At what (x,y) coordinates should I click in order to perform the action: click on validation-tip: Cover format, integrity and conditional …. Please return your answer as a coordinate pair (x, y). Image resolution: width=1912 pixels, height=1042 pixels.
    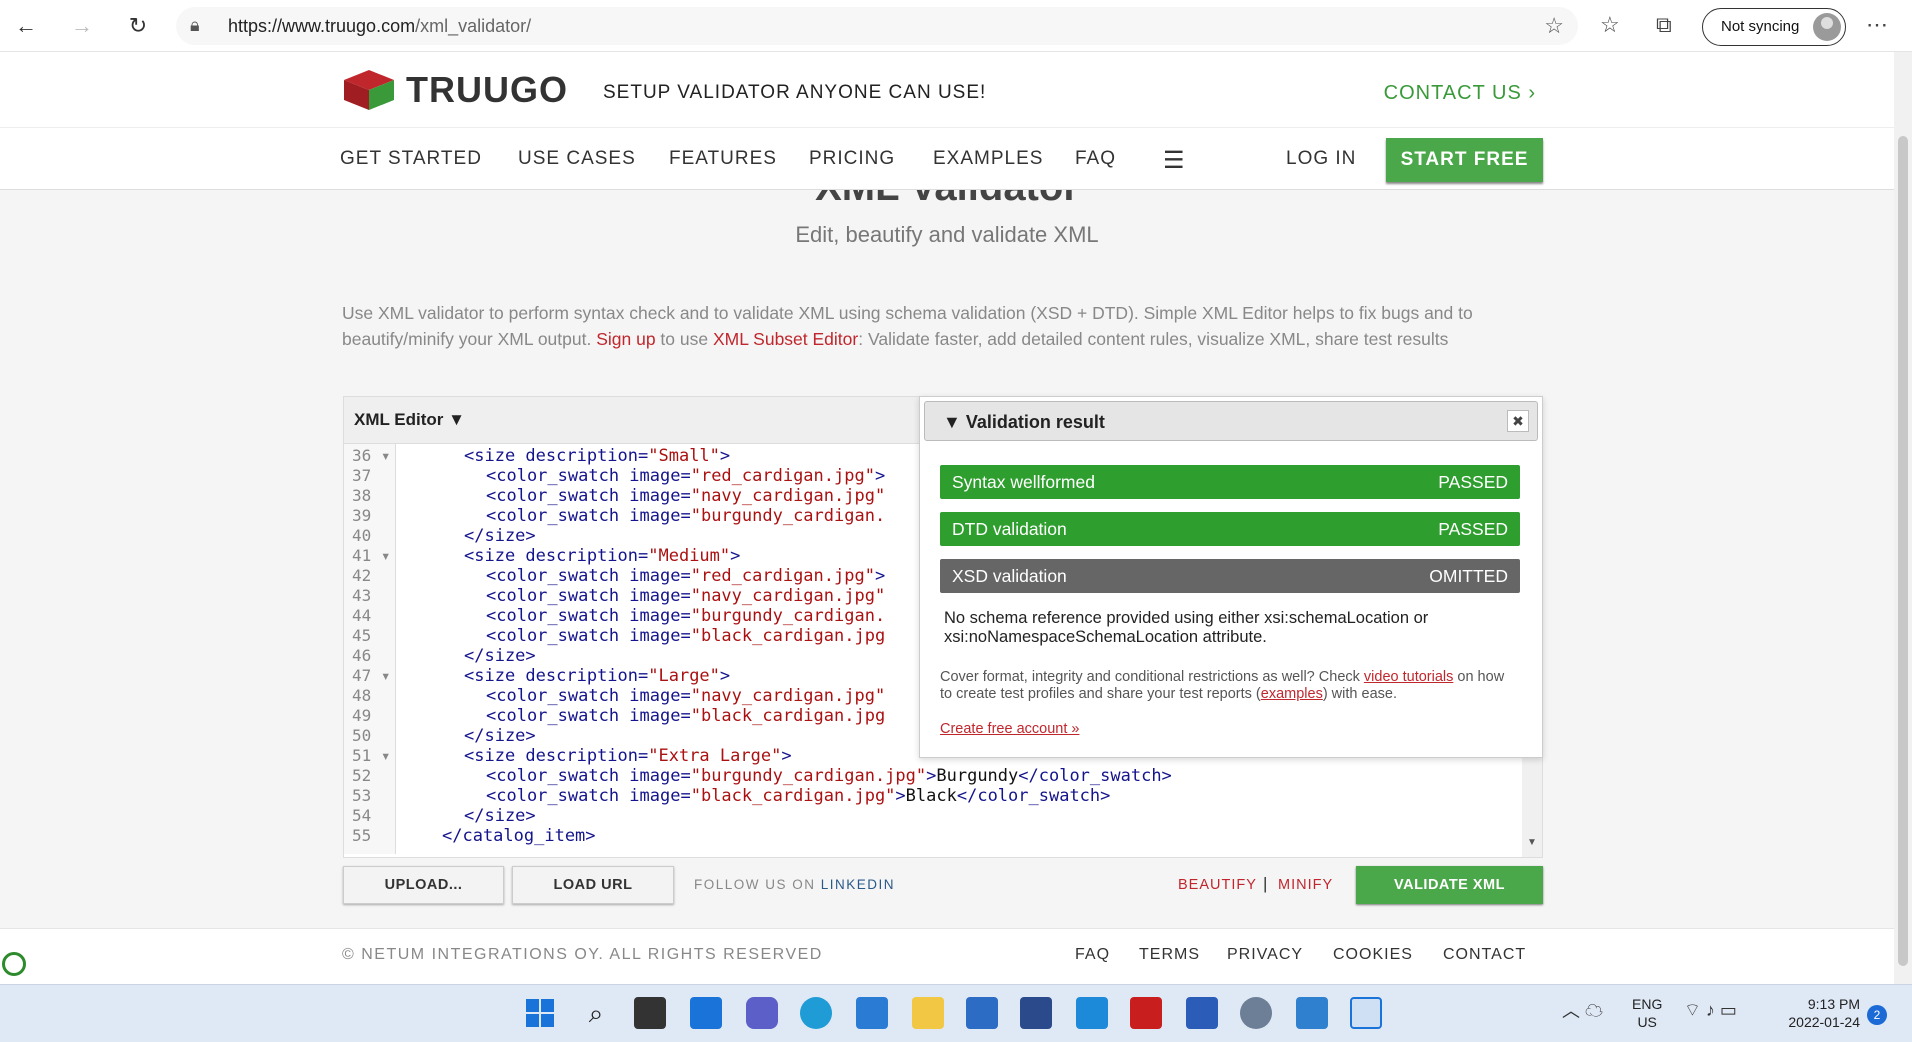
    Looking at the image, I should click on (1222, 685).